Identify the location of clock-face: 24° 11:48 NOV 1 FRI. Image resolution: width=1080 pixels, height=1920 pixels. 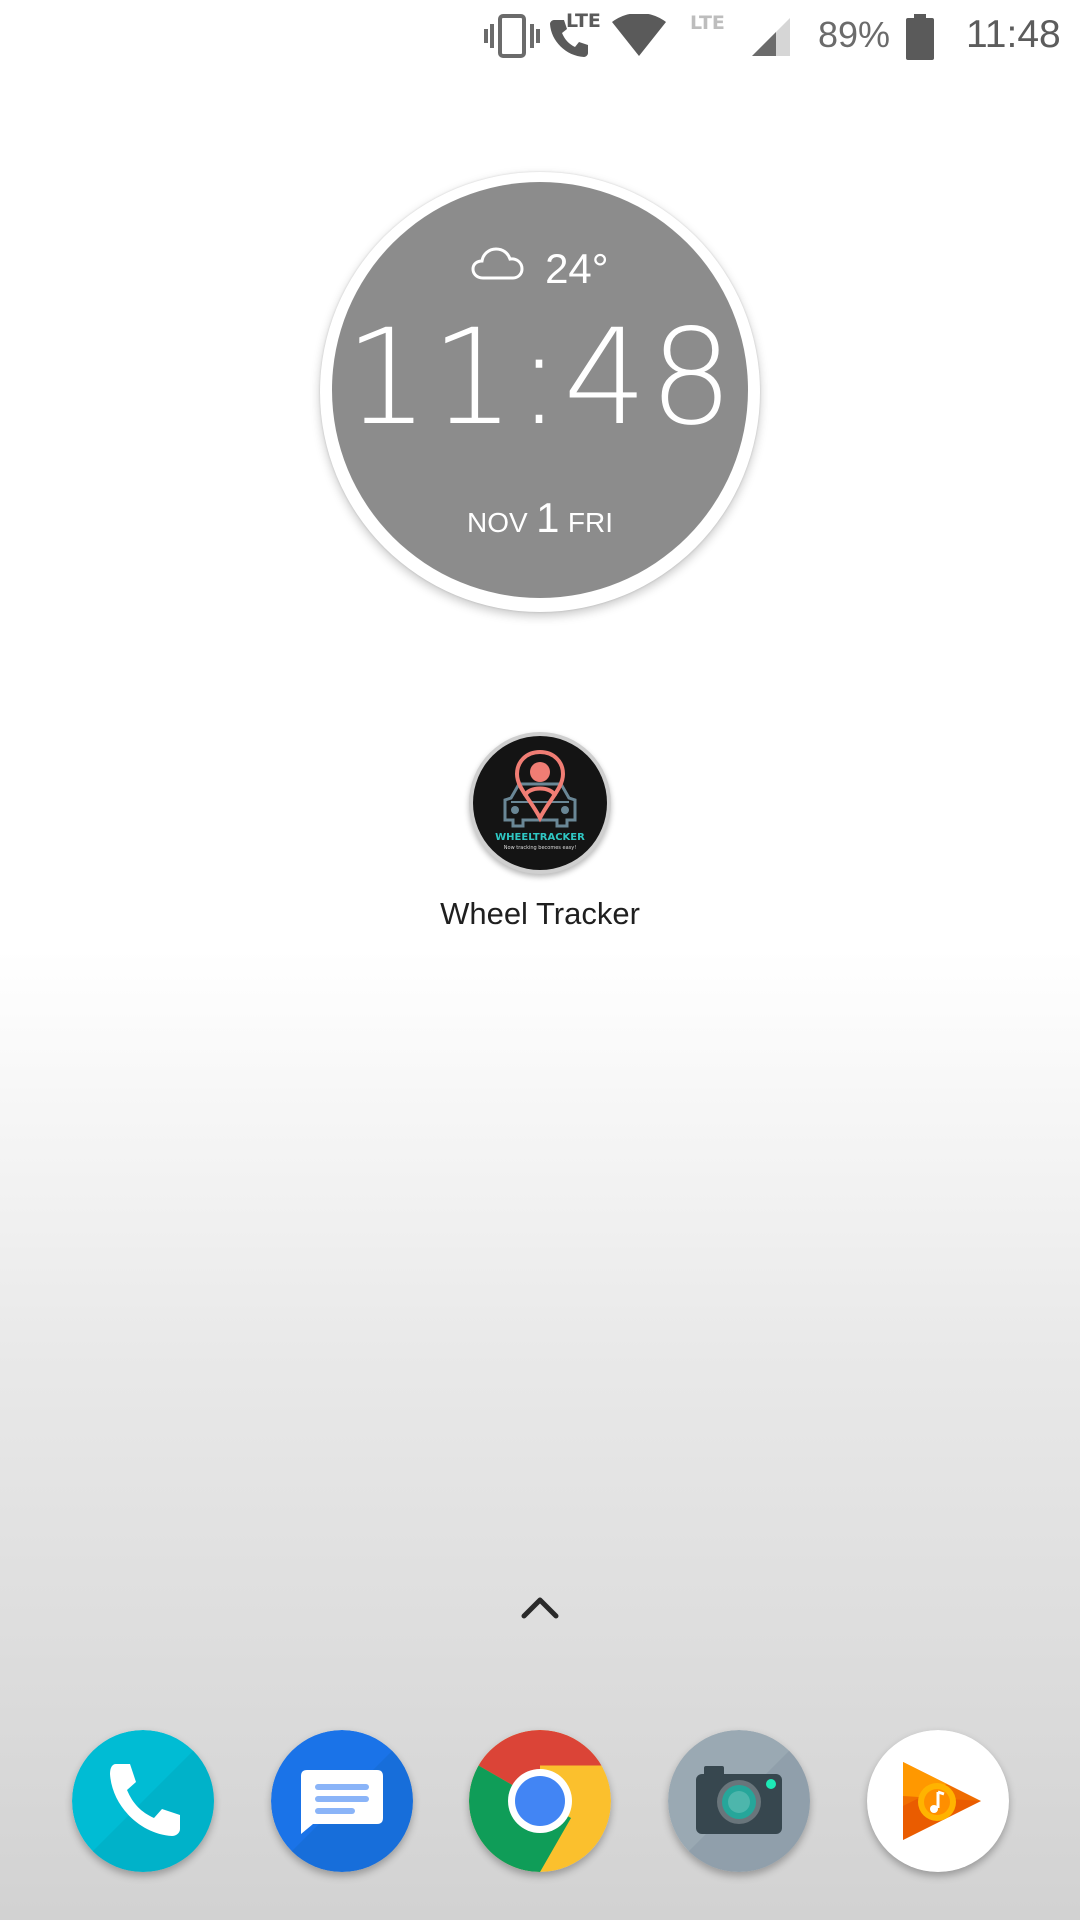
(540, 390).